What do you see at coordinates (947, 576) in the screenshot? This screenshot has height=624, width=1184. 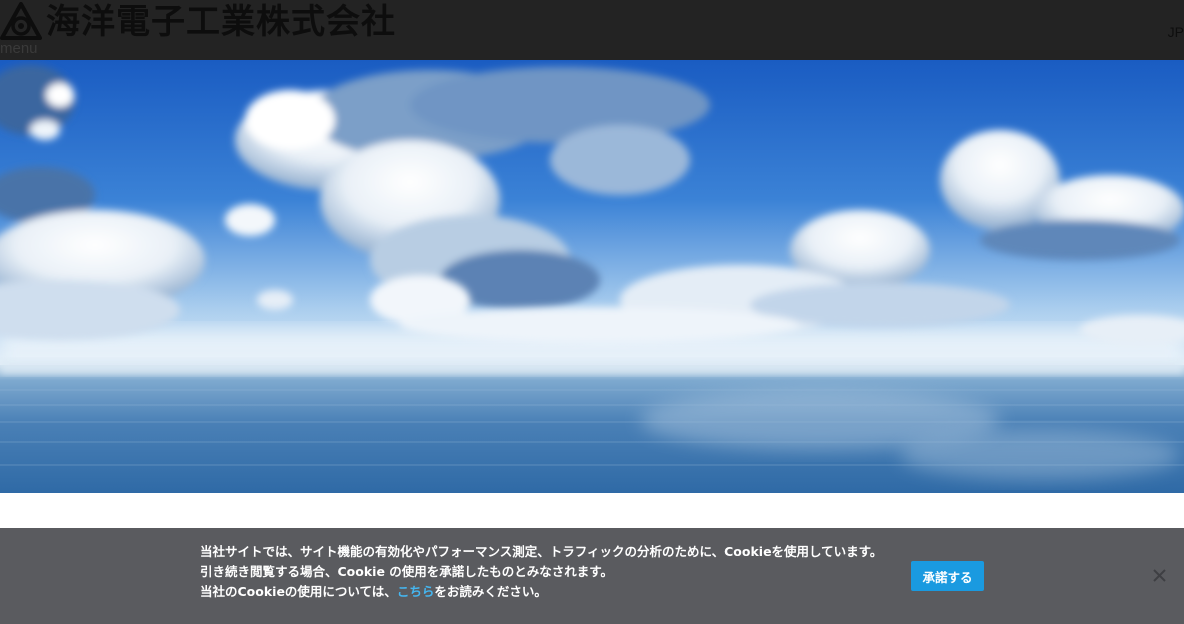 I see `accept-cookies-button: 承諾する` at bounding box center [947, 576].